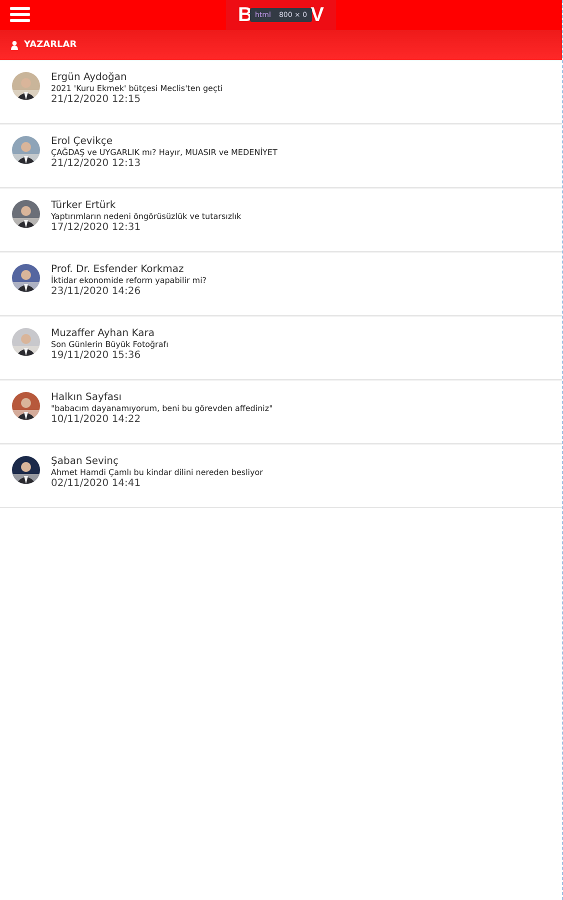 This screenshot has height=900, width=563. What do you see at coordinates (109, 333) in the screenshot?
I see `author-name: Muzaffer Ayhan Kara` at bounding box center [109, 333].